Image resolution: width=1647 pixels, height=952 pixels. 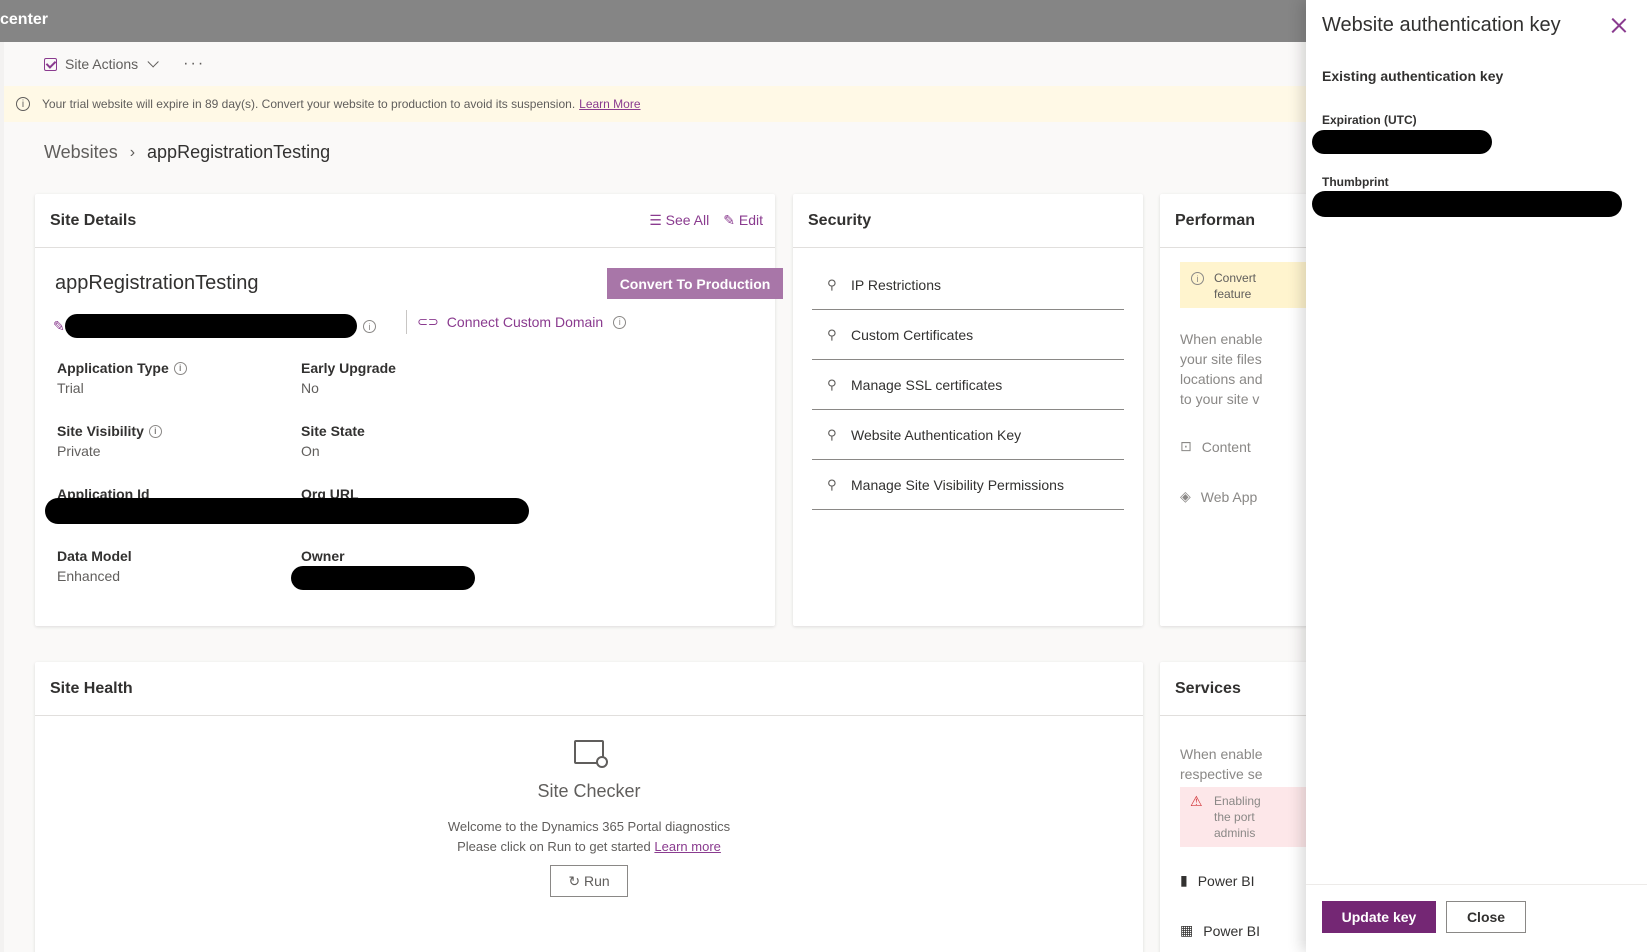 I want to click on site-visibility-value: Private, so click(x=79, y=451).